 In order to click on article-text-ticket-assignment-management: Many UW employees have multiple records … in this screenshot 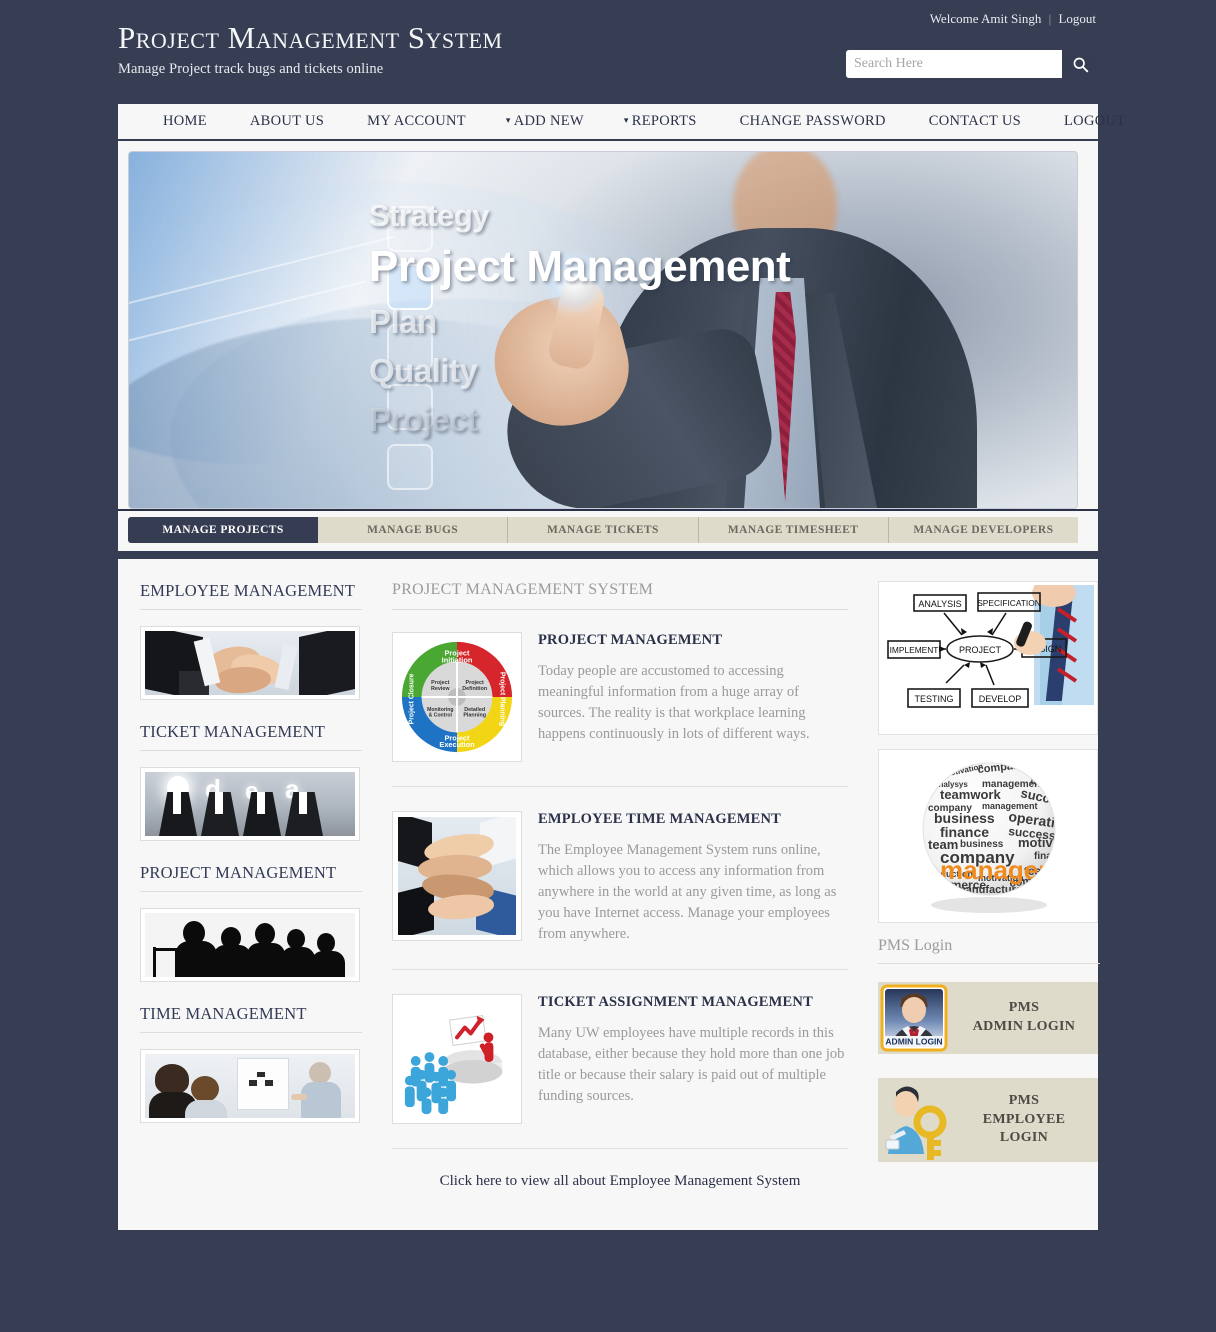, I will do `click(691, 1065)`.